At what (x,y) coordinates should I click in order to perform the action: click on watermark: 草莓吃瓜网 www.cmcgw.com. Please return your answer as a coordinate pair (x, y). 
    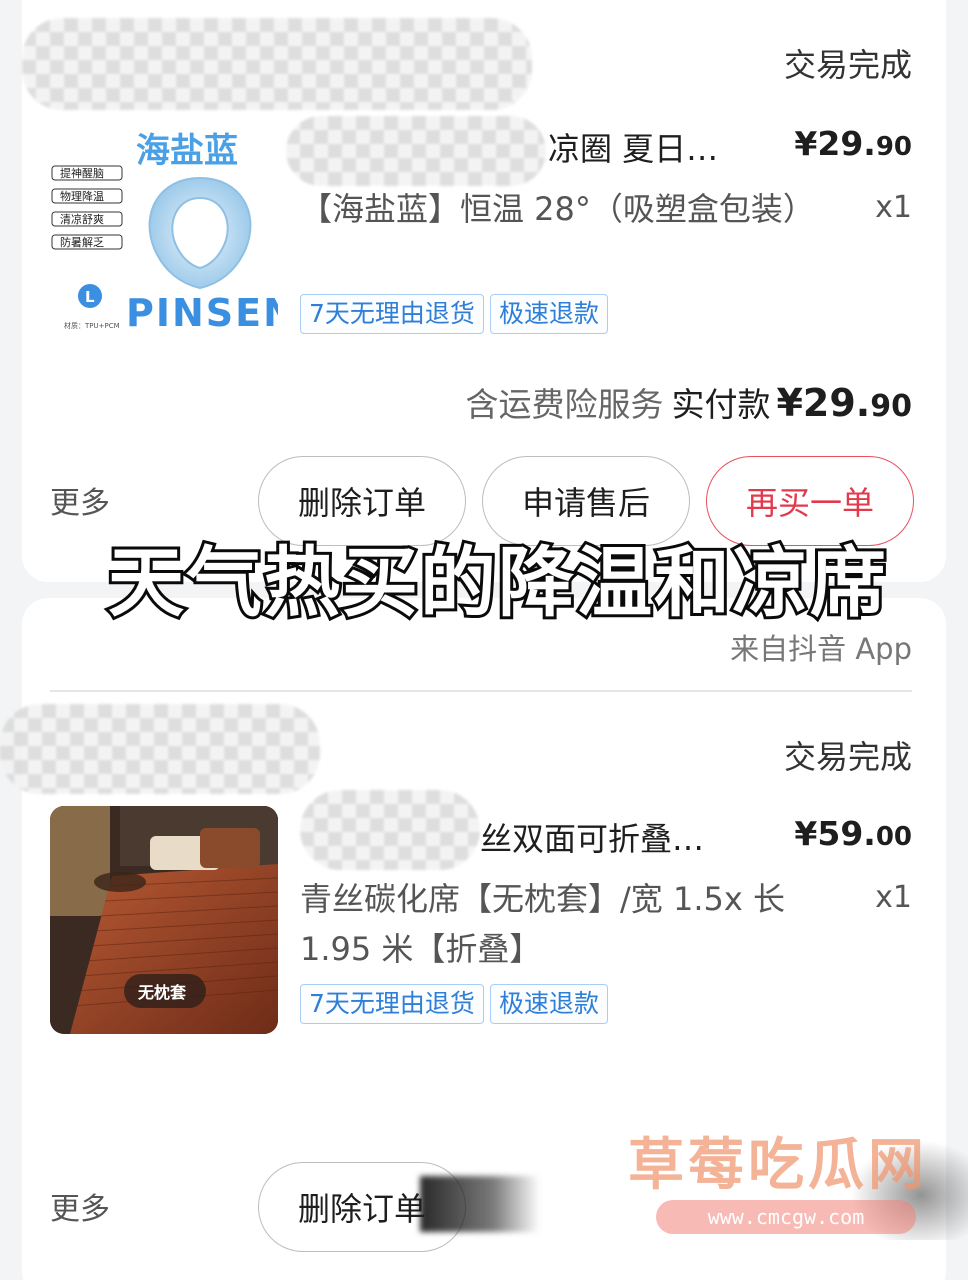
    Looking at the image, I should click on (784, 1190).